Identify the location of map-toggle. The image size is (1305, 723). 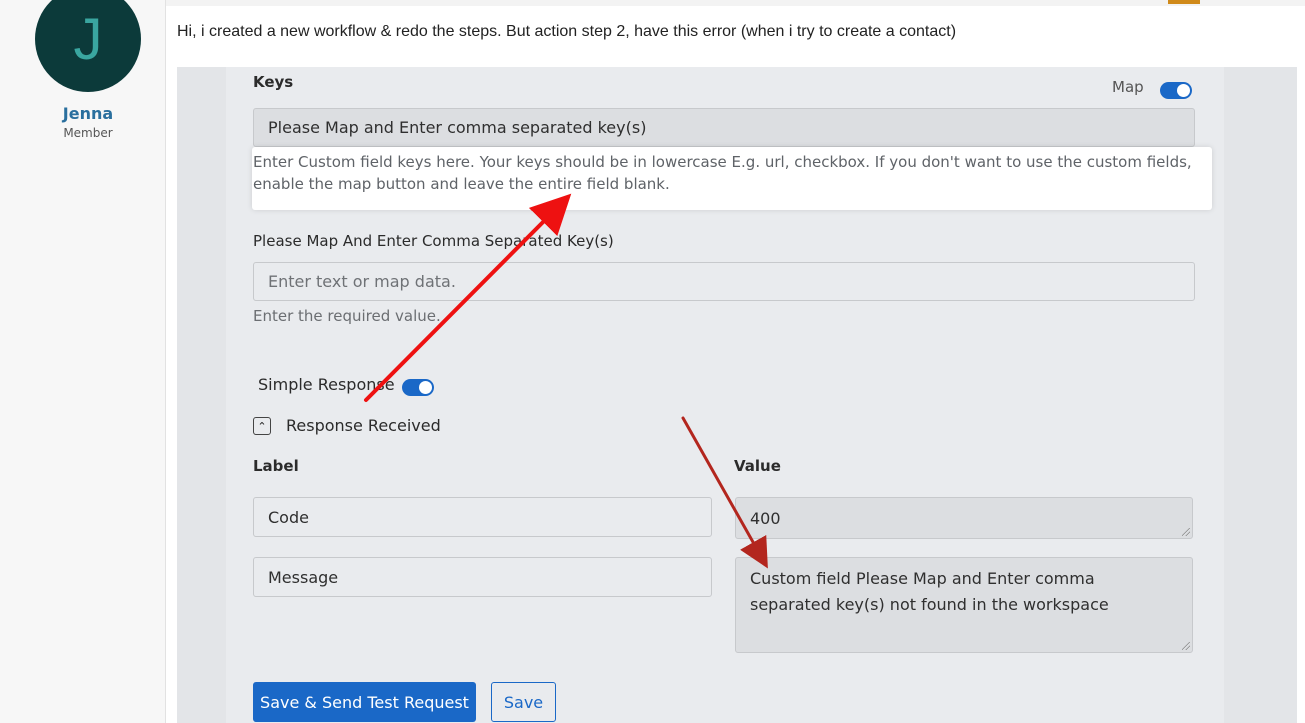
(1176, 90).